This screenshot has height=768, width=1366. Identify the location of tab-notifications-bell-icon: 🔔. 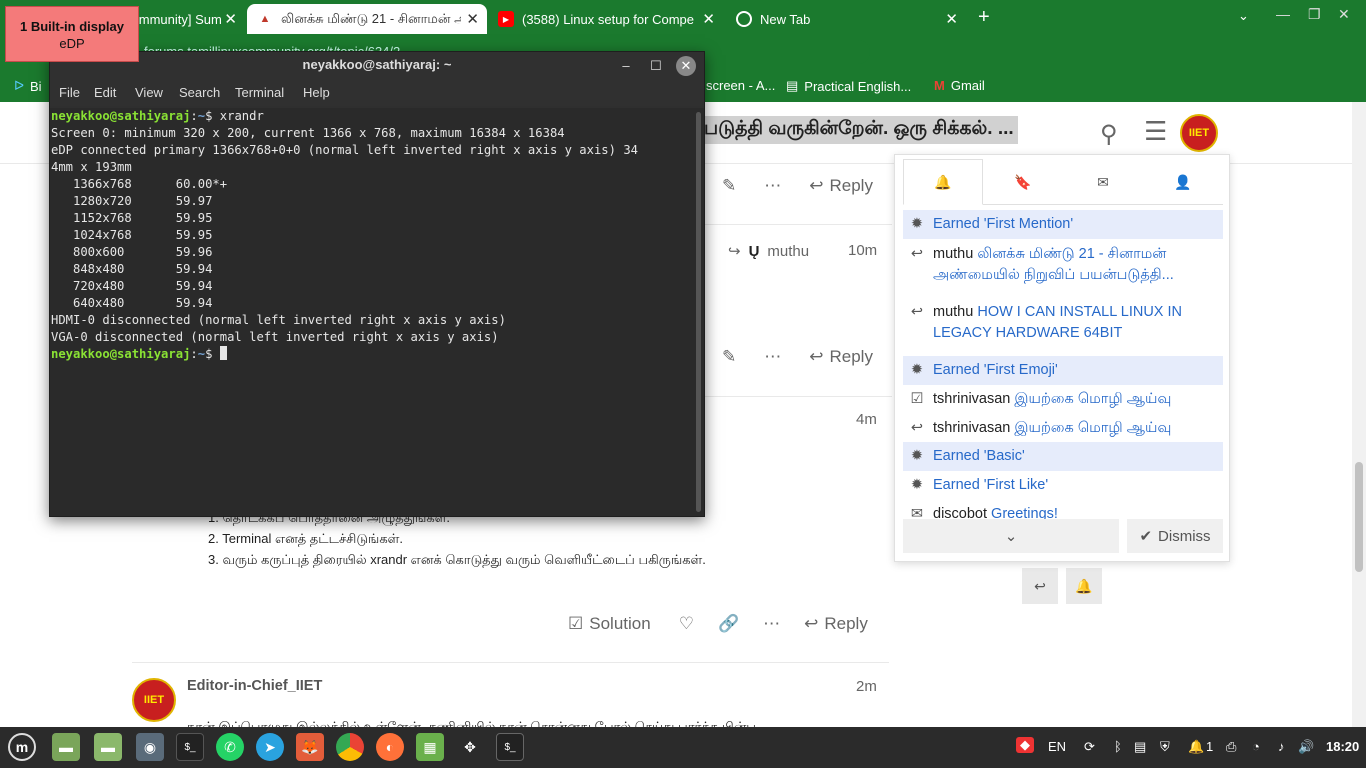
(943, 182).